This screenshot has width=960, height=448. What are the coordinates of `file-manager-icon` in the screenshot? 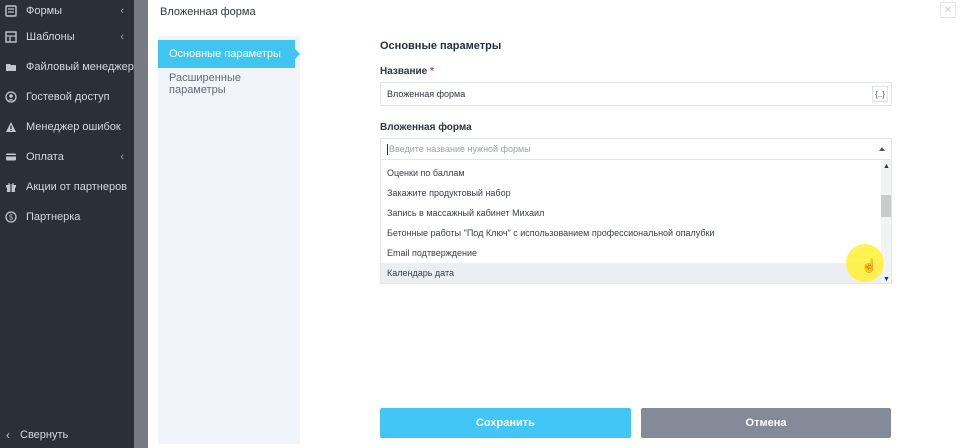 It's located at (11, 67).